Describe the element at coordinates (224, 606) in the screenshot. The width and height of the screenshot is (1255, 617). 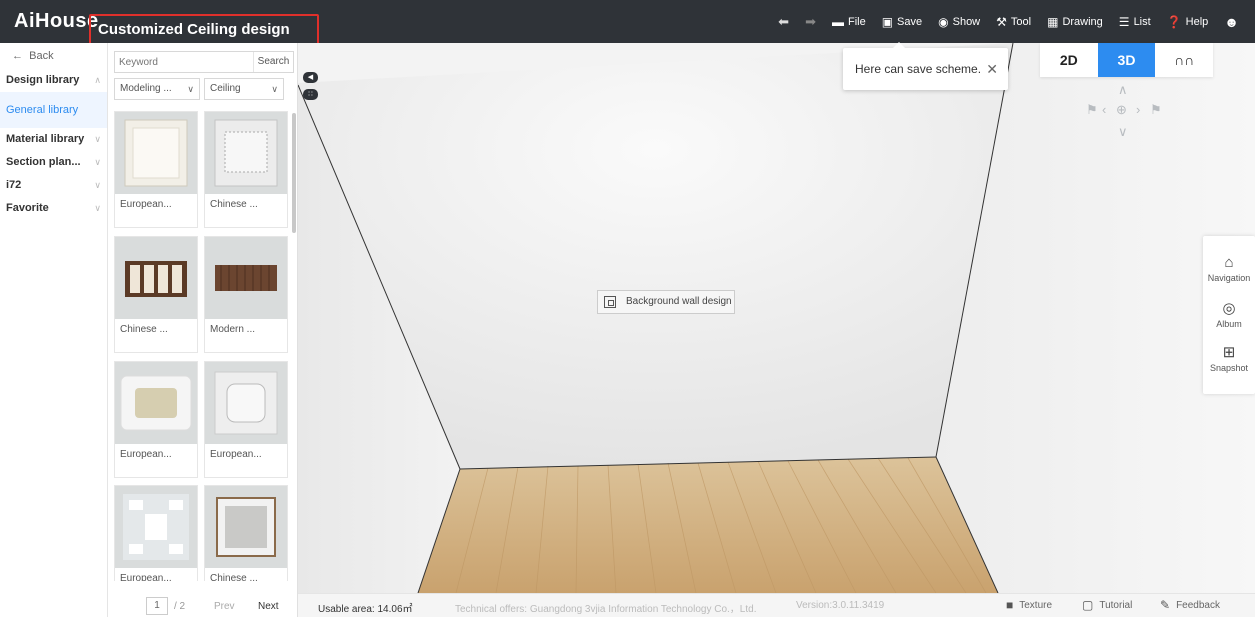
I see `prev-page-button: Prev` at that location.